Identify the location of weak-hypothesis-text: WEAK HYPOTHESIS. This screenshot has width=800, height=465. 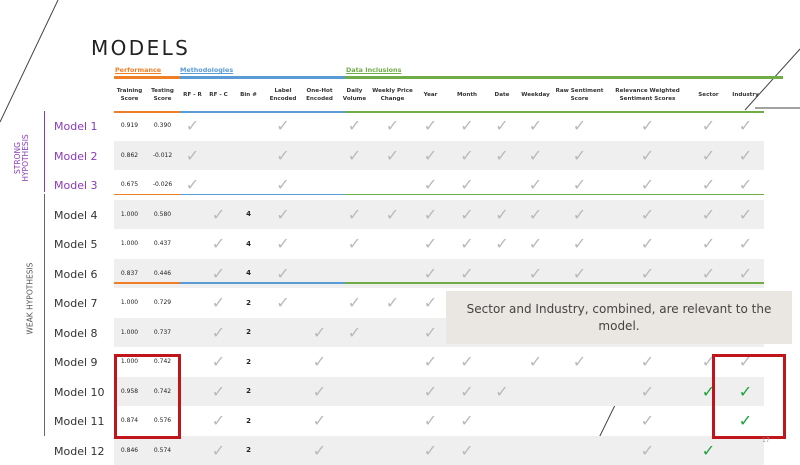
(30, 305).